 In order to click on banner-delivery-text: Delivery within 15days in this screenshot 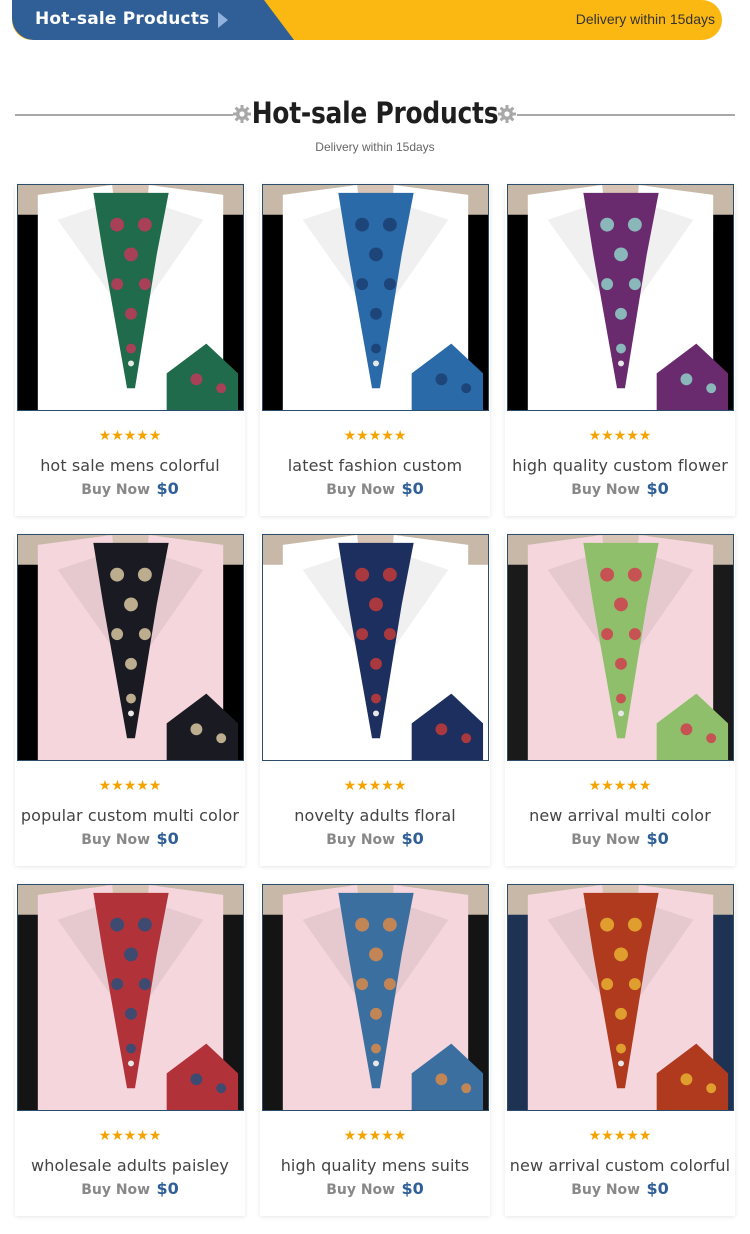, I will do `click(645, 19)`.